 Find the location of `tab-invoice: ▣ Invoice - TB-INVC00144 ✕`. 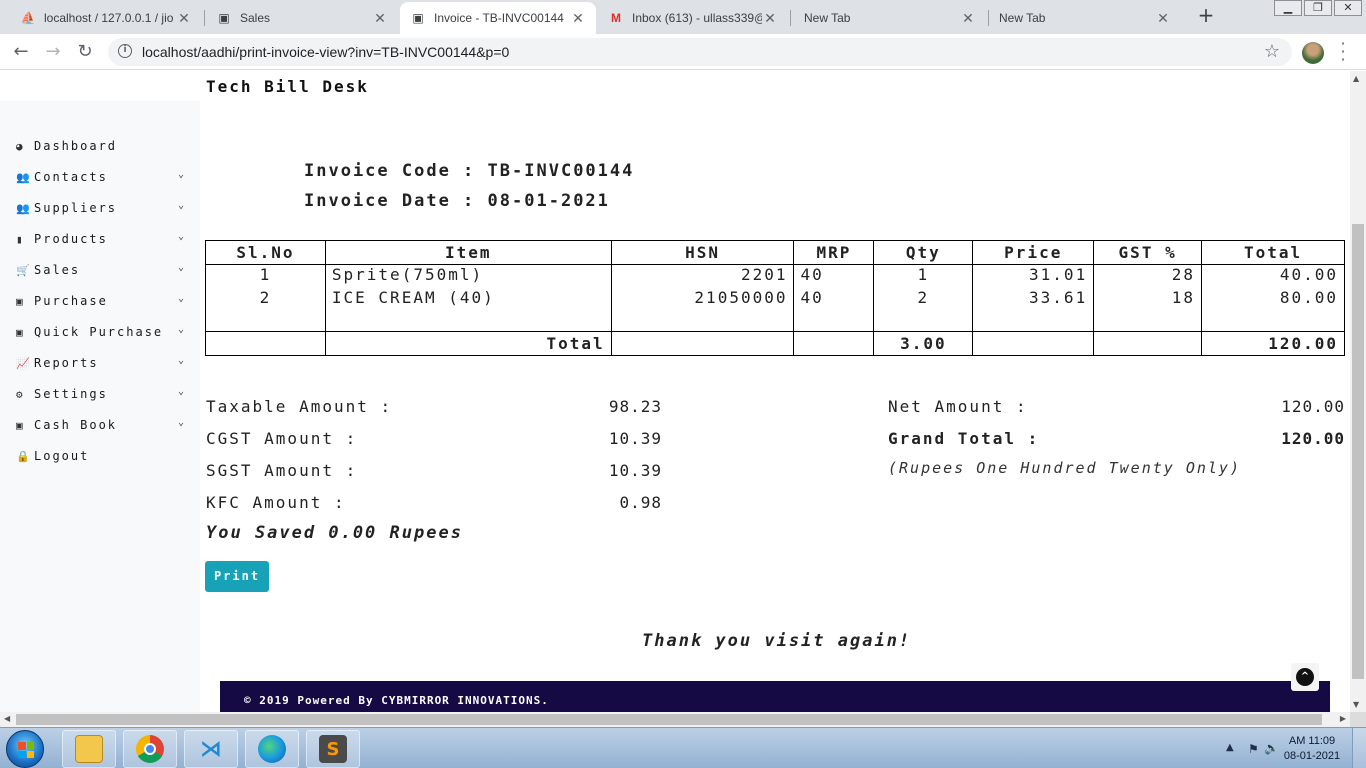

tab-invoice: ▣ Invoice - TB-INVC00144 ✕ is located at coordinates (498, 18).